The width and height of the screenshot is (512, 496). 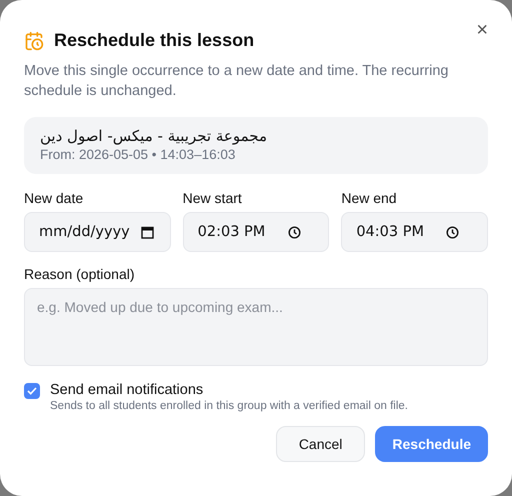 What do you see at coordinates (147, 232) in the screenshot?
I see `calendar-icon` at bounding box center [147, 232].